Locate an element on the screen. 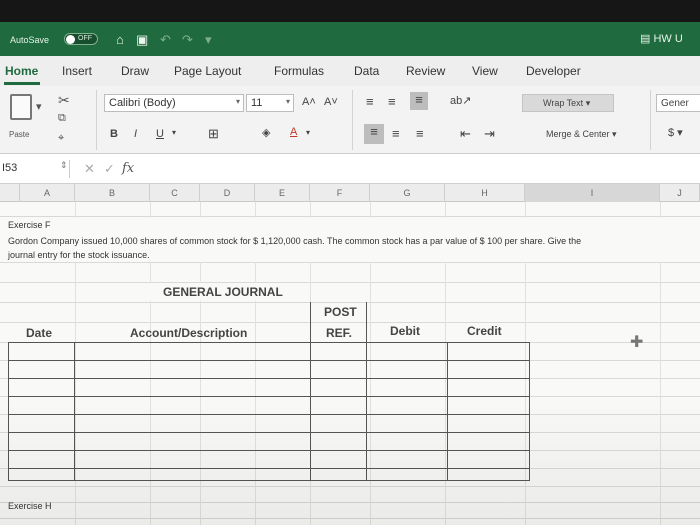  decrease-indent-icon: ⇤ is located at coordinates (465, 134).